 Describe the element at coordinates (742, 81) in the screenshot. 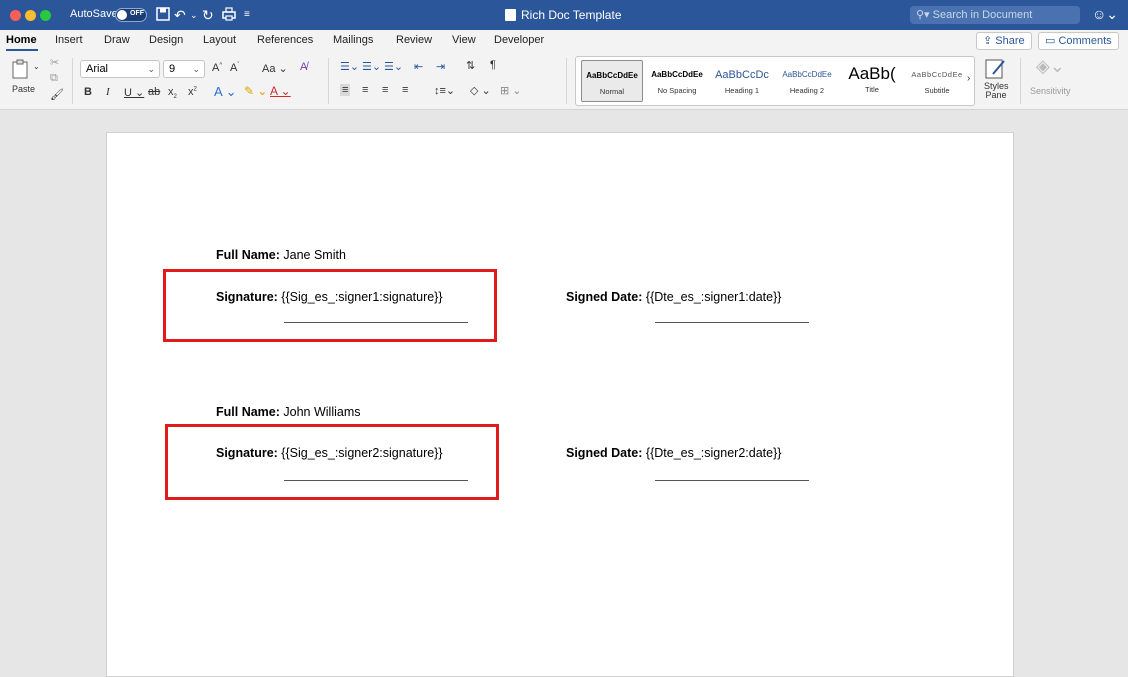

I see `style-heading-1: AaBbCcDc Heading 1` at that location.